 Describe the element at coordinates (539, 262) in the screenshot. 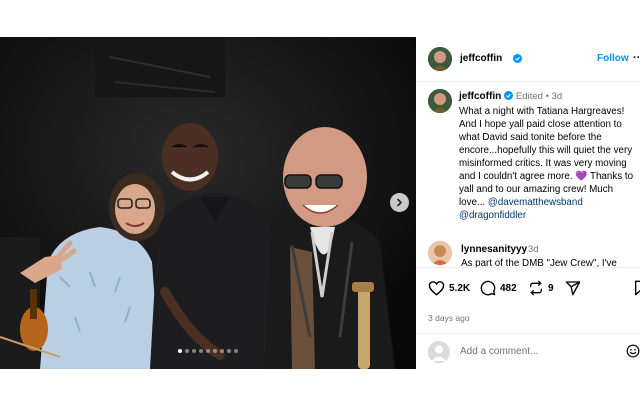

I see `comment-text: As part of the DMB "Jew Crew", I've` at that location.